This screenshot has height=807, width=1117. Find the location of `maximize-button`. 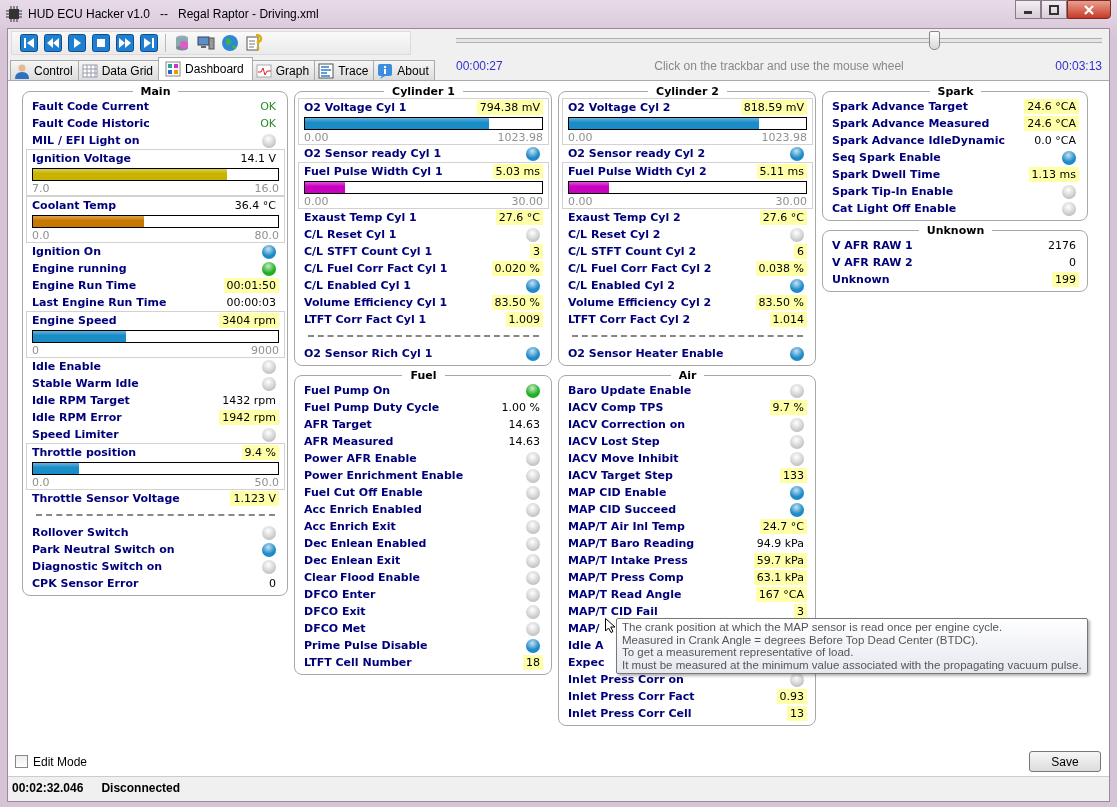

maximize-button is located at coordinates (1054, 9).